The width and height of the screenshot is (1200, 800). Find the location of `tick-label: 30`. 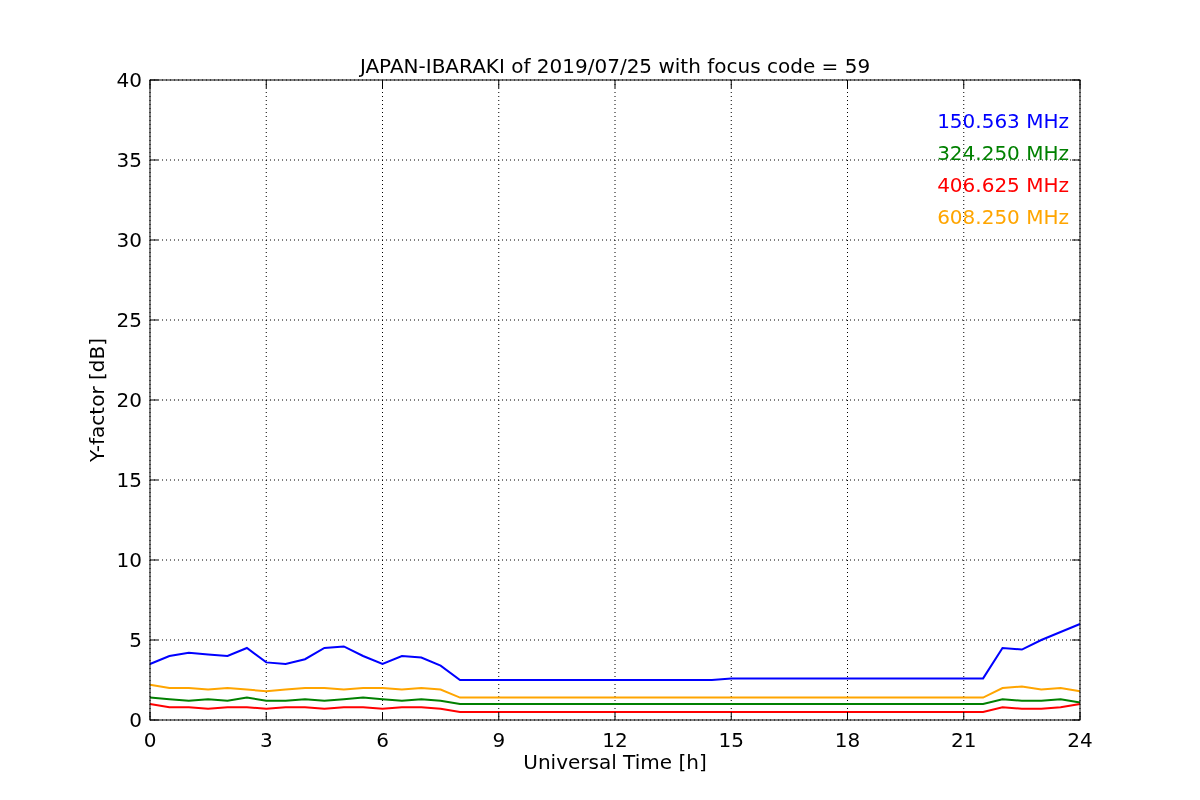

tick-label: 30 is located at coordinates (129, 240).